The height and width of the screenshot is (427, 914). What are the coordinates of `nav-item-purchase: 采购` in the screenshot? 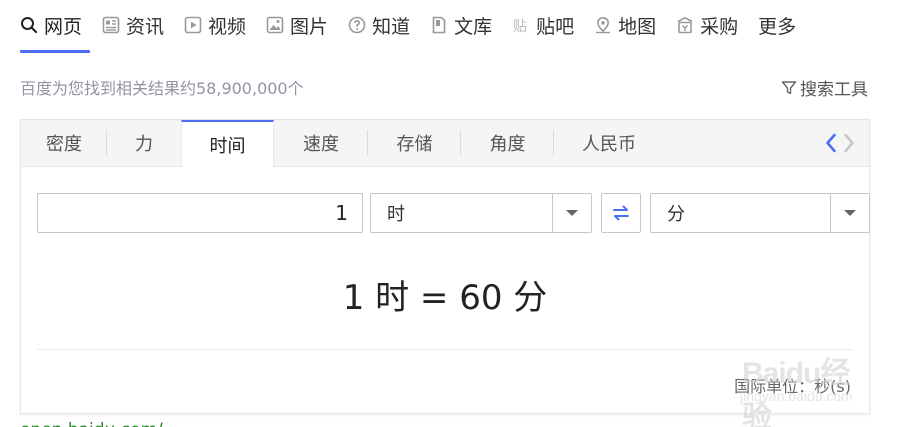 It's located at (707, 25).